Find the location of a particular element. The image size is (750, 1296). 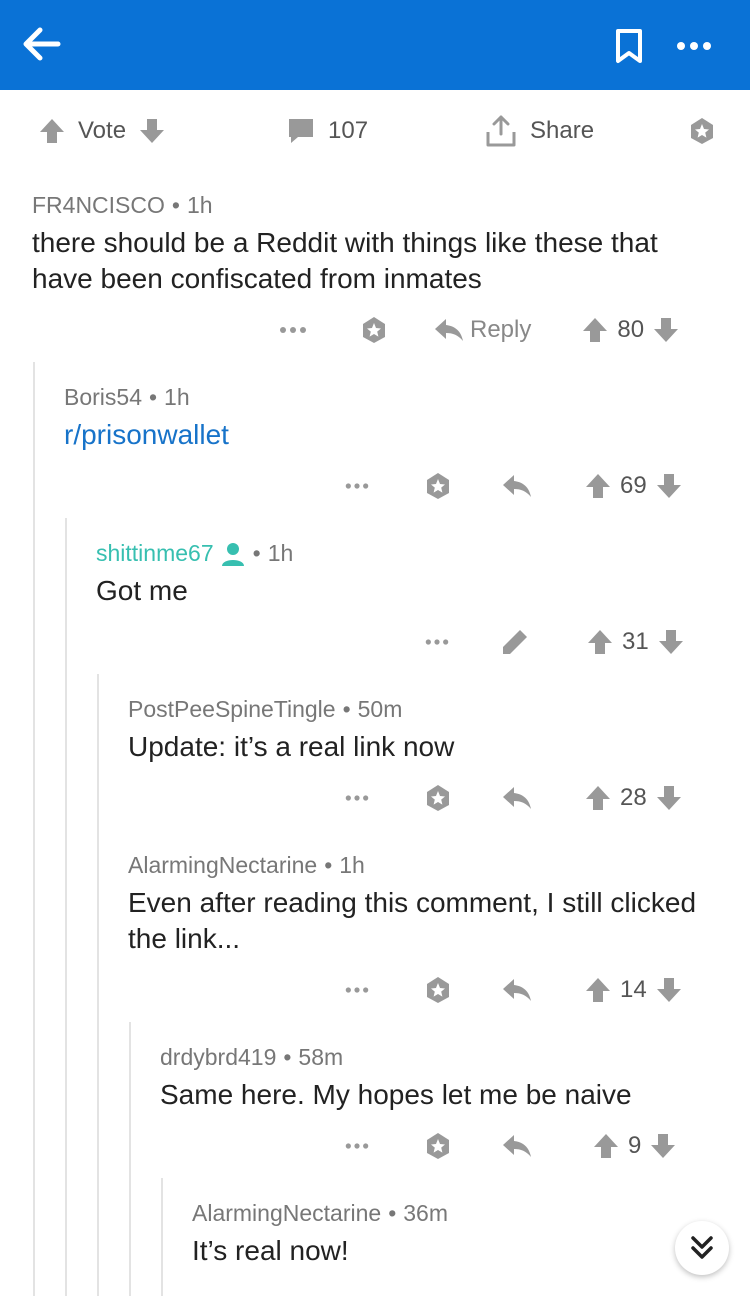

double-chevron-down-icon is located at coordinates (702, 1247).